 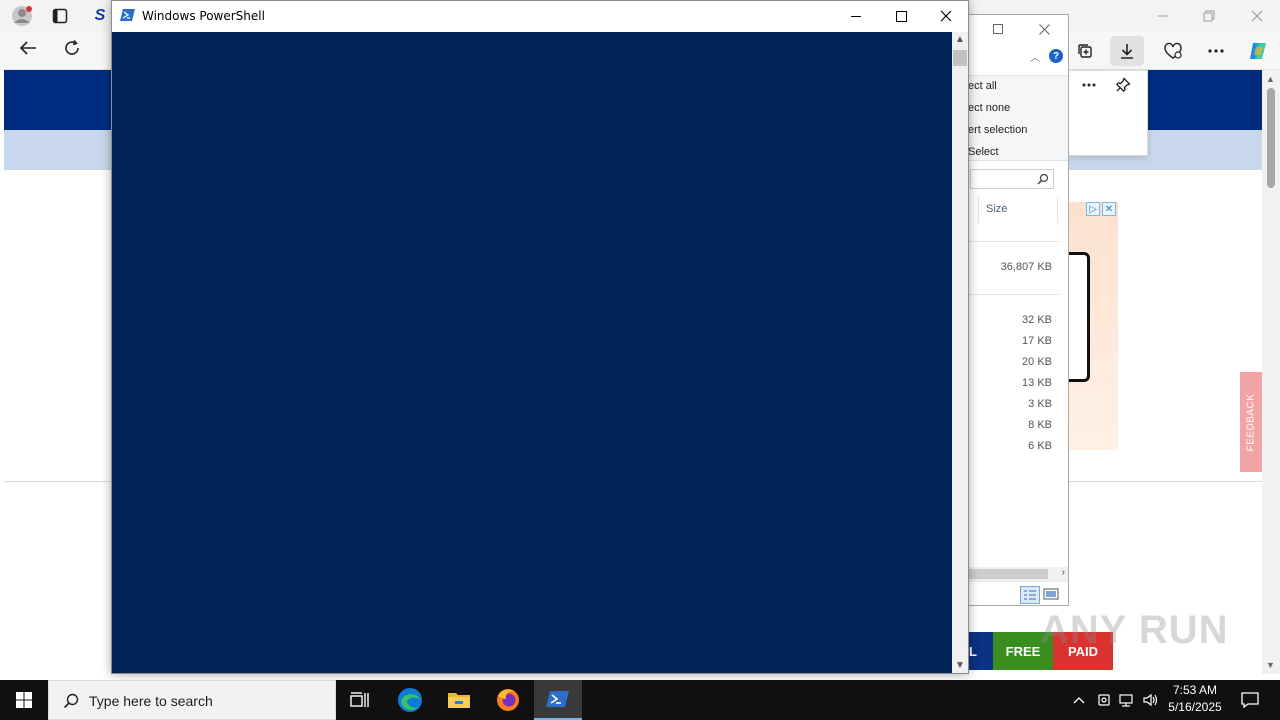 What do you see at coordinates (982, 86) in the screenshot?
I see `select-all-button: ect all` at bounding box center [982, 86].